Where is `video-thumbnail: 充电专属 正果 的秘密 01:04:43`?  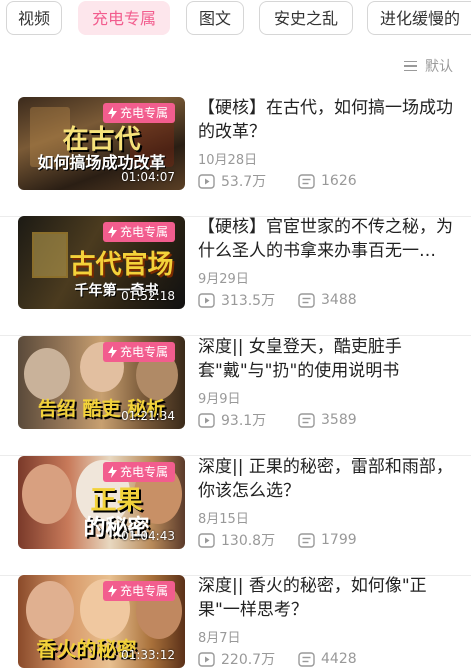
video-thumbnail: 充电专属 正果 的秘密 01:04:43 is located at coordinates (101, 502).